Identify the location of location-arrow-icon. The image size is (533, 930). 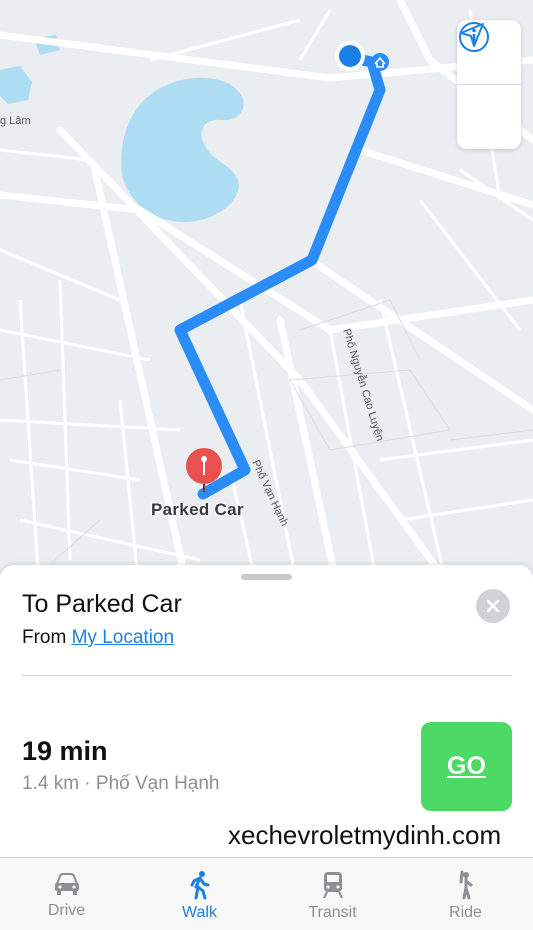
(472, 35).